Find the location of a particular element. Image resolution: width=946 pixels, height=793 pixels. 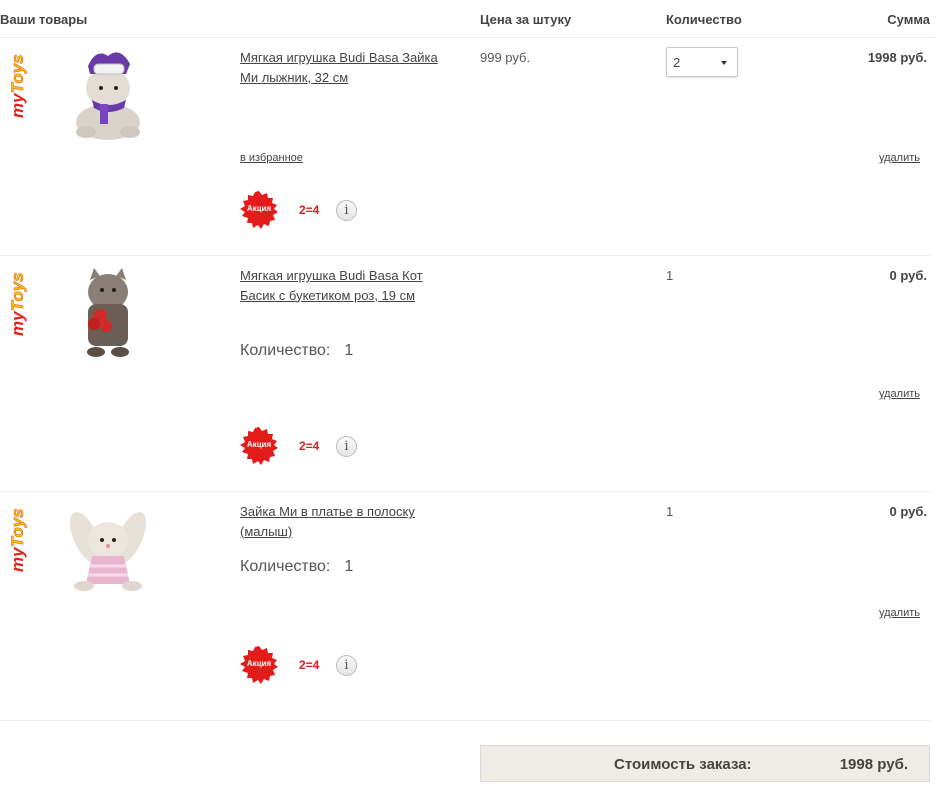

line-sum: 1998 руб. is located at coordinates (897, 57).